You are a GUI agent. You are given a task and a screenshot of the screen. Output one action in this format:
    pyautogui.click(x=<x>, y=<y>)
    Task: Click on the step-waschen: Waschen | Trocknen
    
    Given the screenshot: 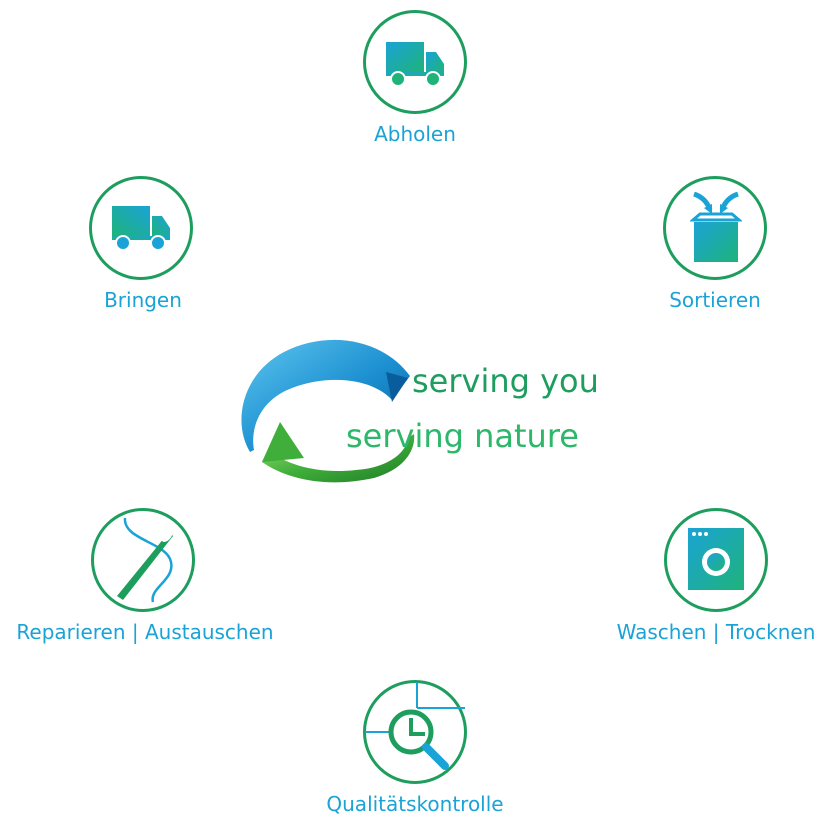 What is the action you would take?
    pyautogui.click(x=716, y=578)
    